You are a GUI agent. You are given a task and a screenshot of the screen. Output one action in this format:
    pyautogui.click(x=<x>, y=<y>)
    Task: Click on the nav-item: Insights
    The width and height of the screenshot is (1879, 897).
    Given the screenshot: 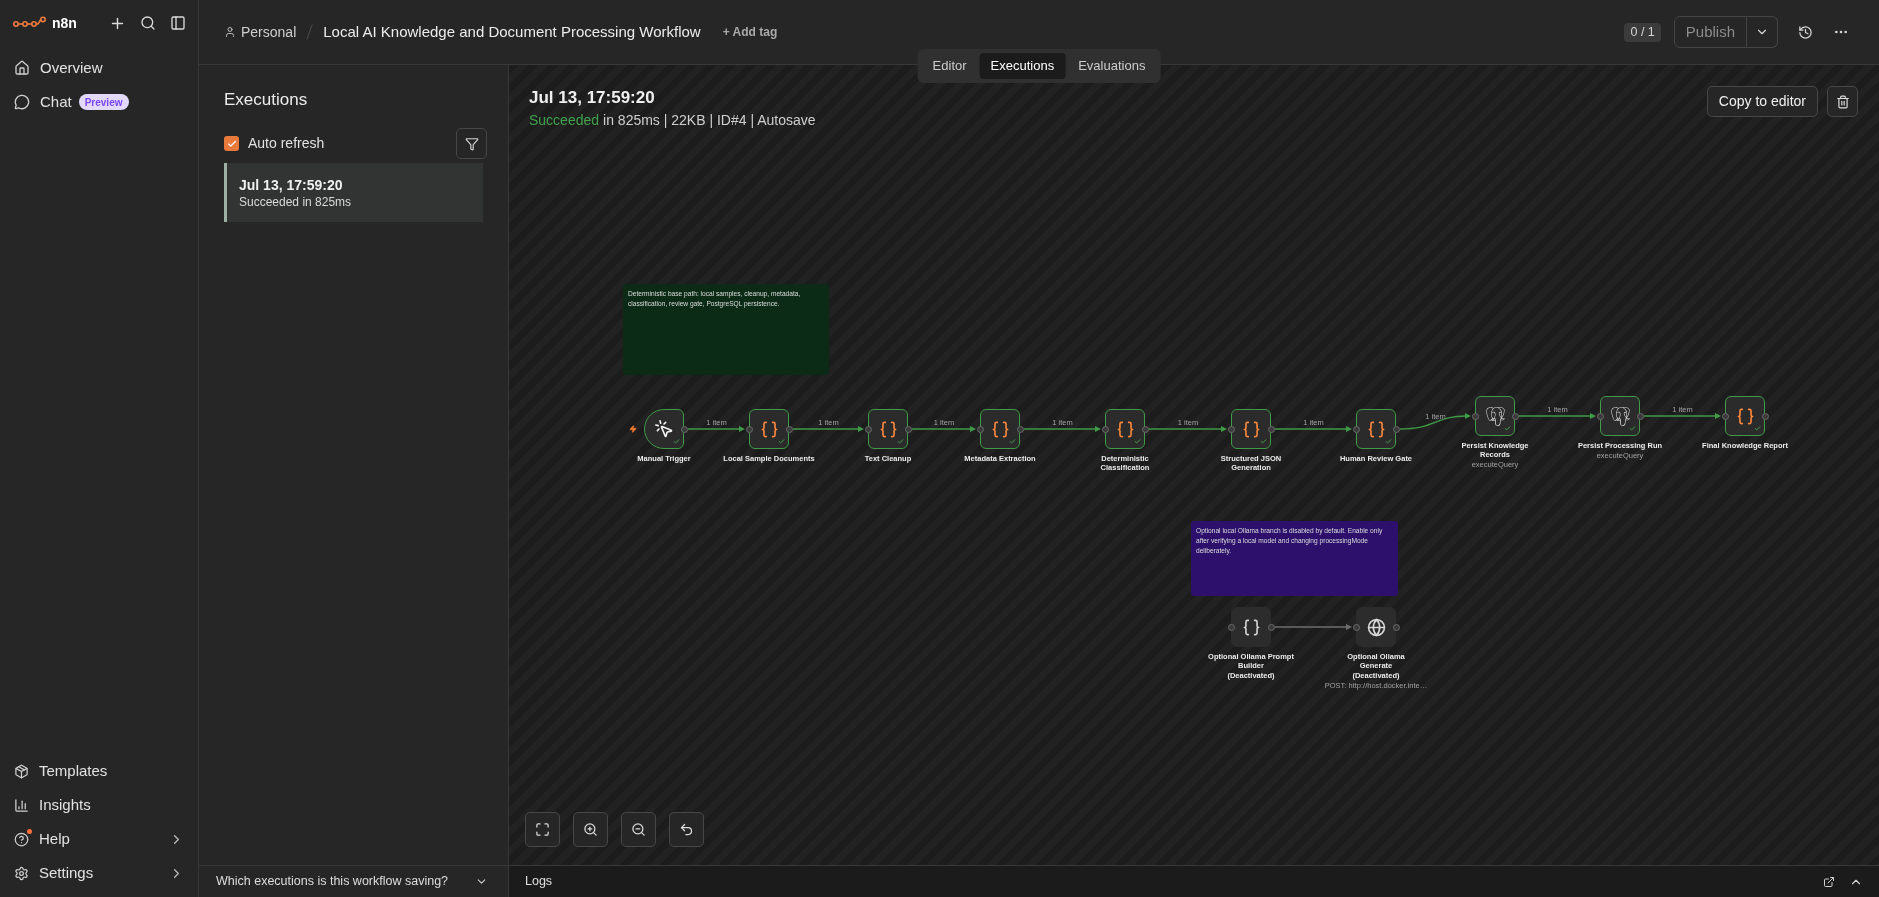 What is the action you would take?
    pyautogui.click(x=99, y=805)
    